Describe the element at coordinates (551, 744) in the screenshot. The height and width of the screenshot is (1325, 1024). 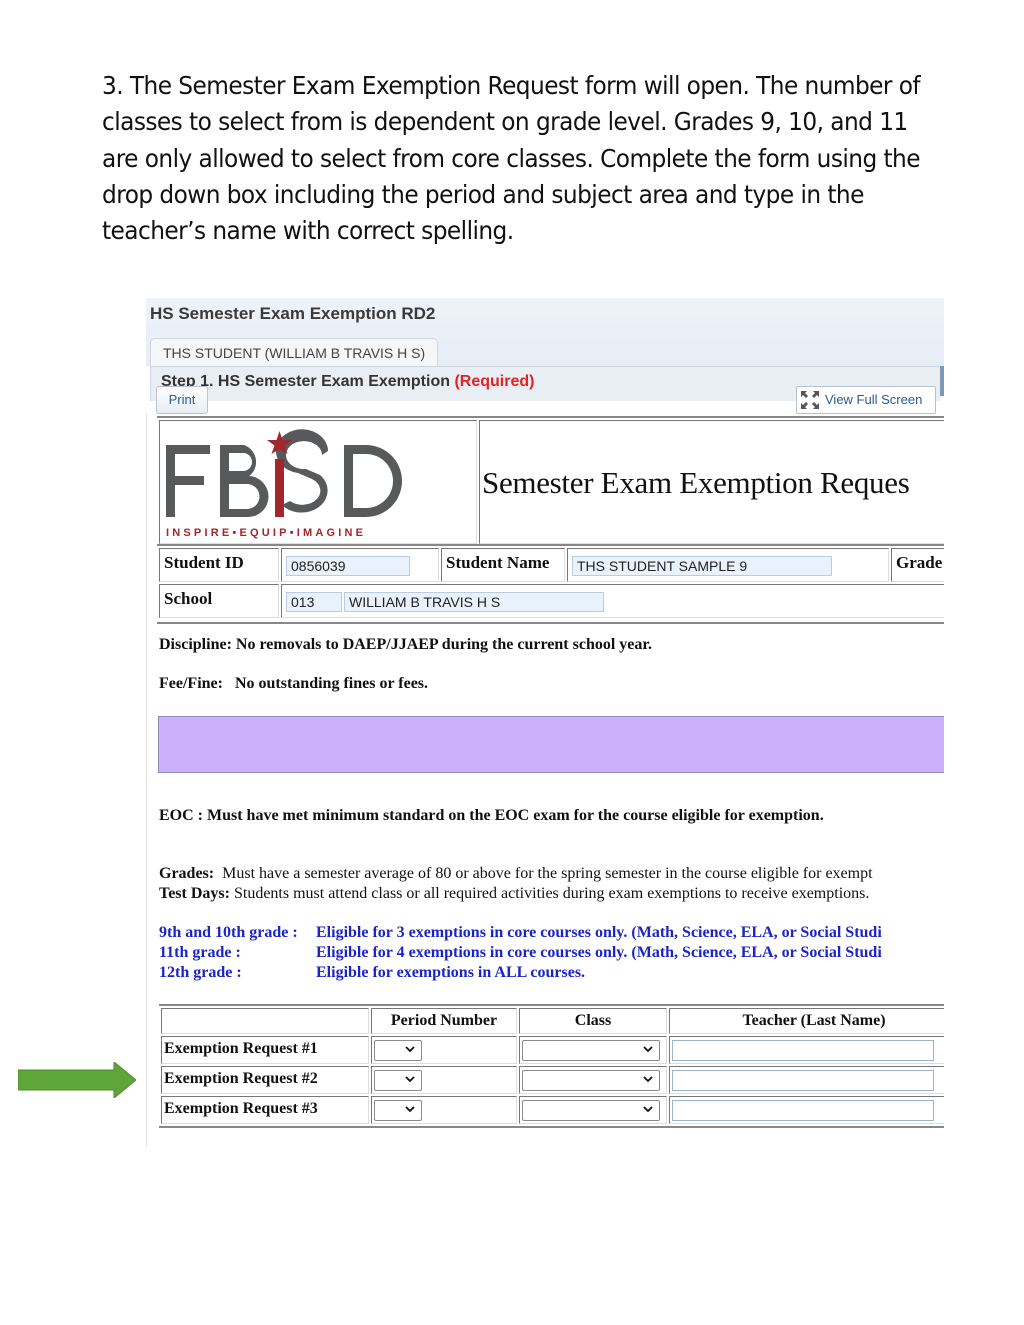
I see `purple-banner` at that location.